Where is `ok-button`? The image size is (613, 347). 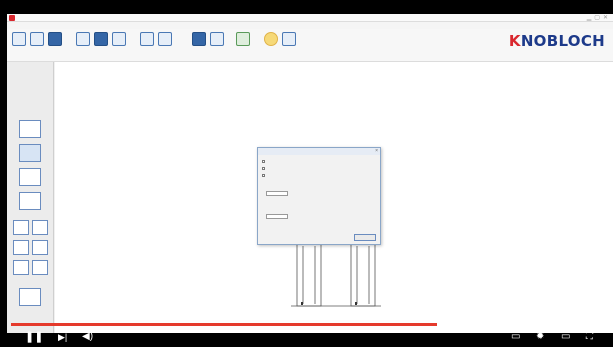
ok-button is located at coordinates (365, 237).